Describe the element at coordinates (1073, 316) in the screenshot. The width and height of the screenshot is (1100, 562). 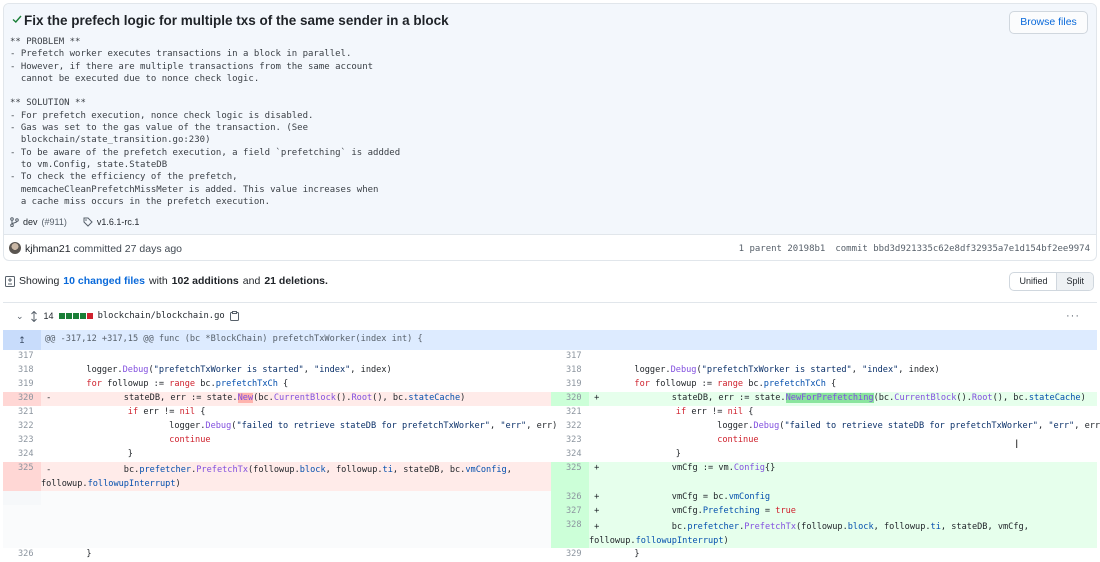
I see `kebab-icon: ···` at that location.